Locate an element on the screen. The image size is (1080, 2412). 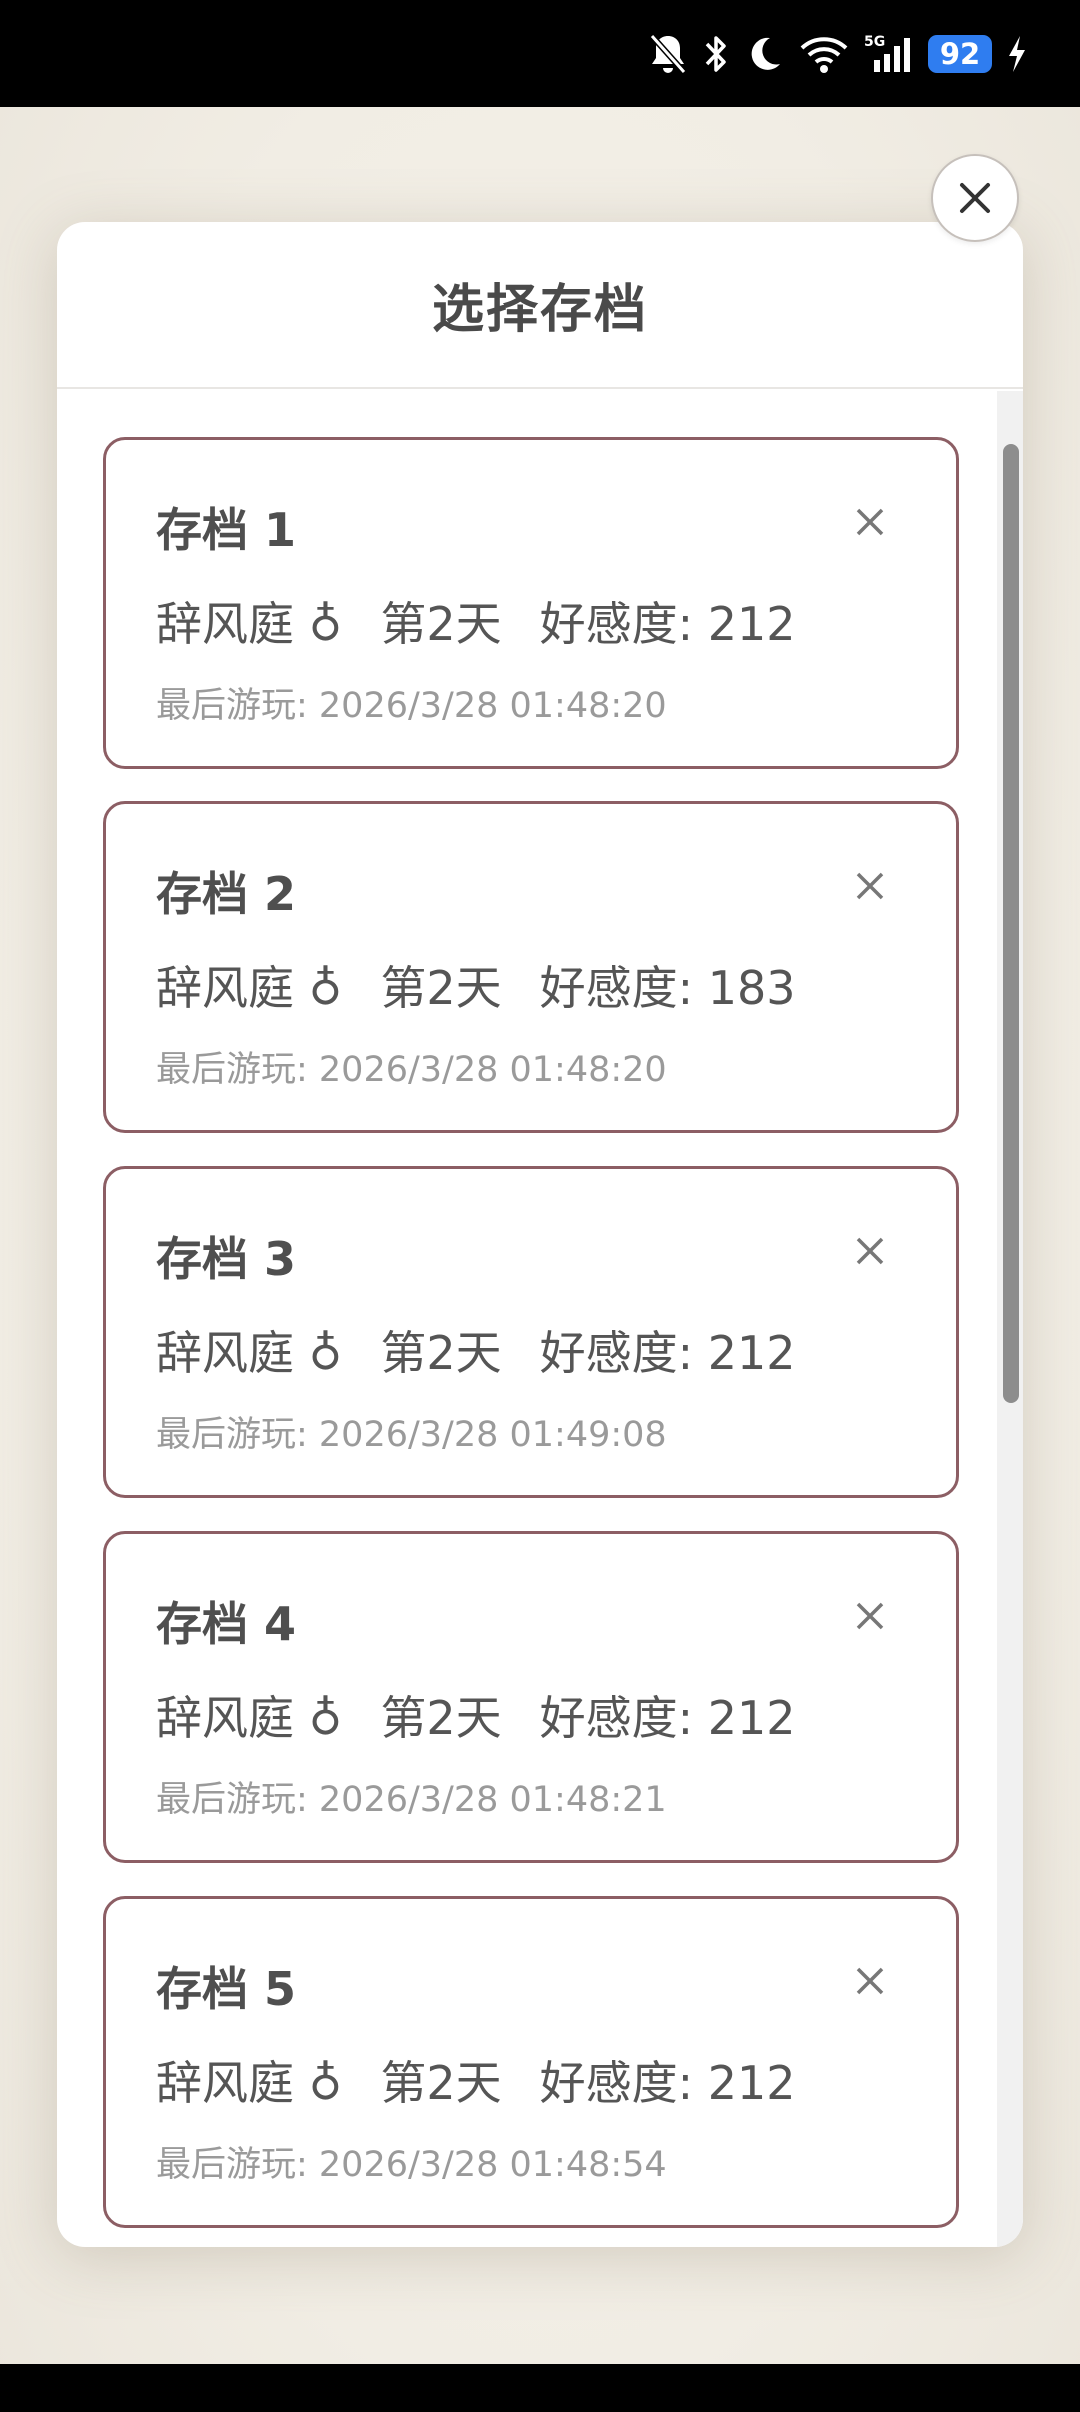
save-slot-title: 存档 2 is located at coordinates (226, 894).